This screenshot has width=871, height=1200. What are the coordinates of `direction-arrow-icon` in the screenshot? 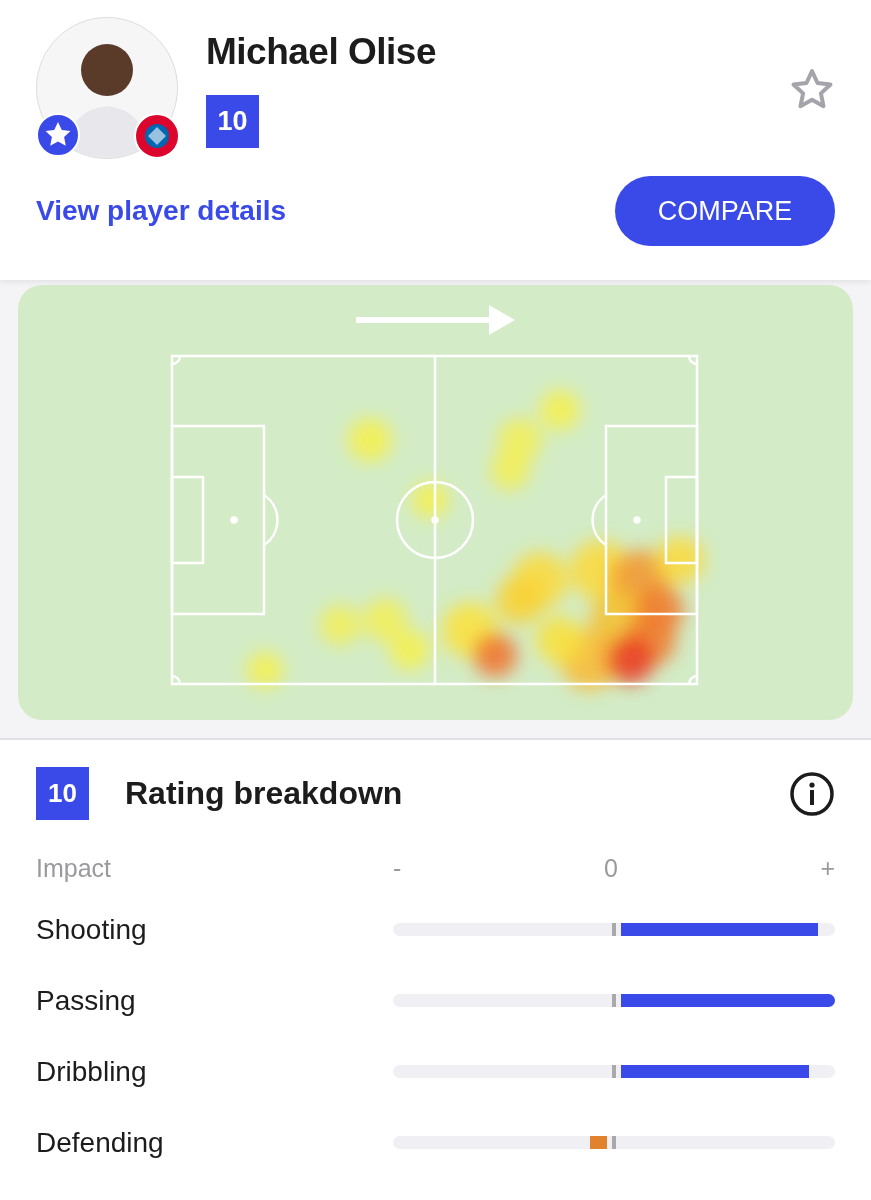 It's located at (435, 320).